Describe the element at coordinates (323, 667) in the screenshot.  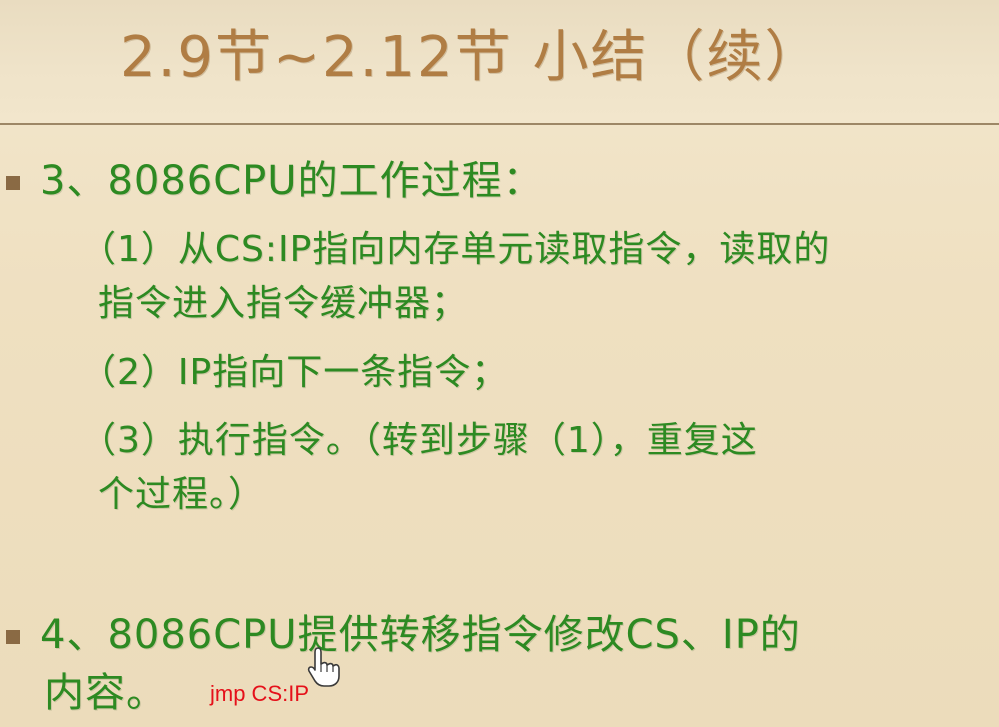
I see `hand-pointer-icon` at that location.